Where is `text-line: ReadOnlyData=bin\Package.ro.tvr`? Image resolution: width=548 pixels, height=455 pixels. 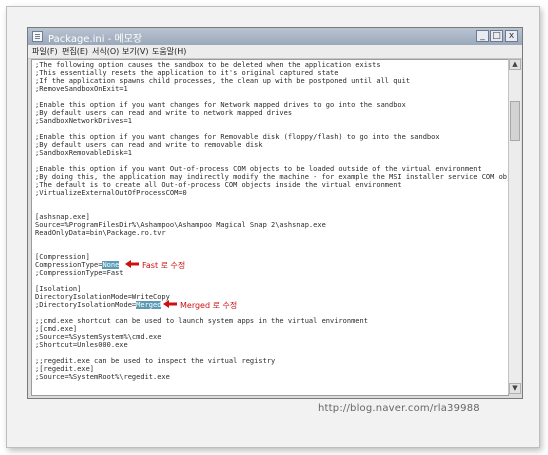 text-line: ReadOnlyData=bin\Package.ro.tvr is located at coordinates (100, 233).